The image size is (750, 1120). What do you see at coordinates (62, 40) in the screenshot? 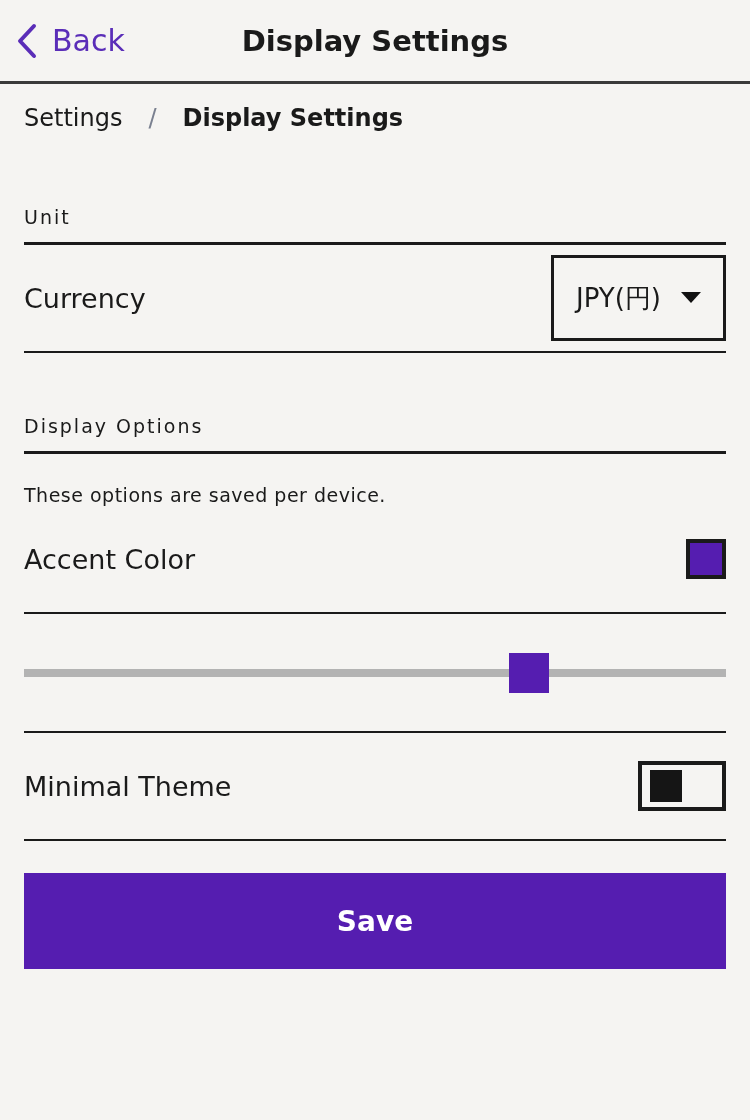
I see `back-button: Back` at bounding box center [62, 40].